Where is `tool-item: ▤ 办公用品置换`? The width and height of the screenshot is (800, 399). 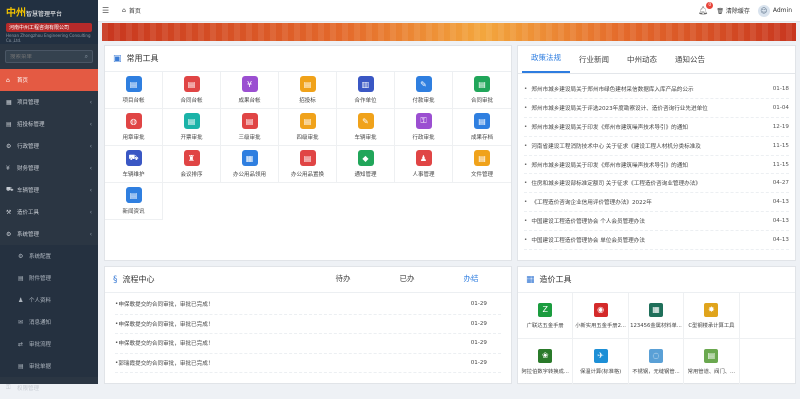
tool-item: ▤ 办公用品置换 is located at coordinates (308, 164).